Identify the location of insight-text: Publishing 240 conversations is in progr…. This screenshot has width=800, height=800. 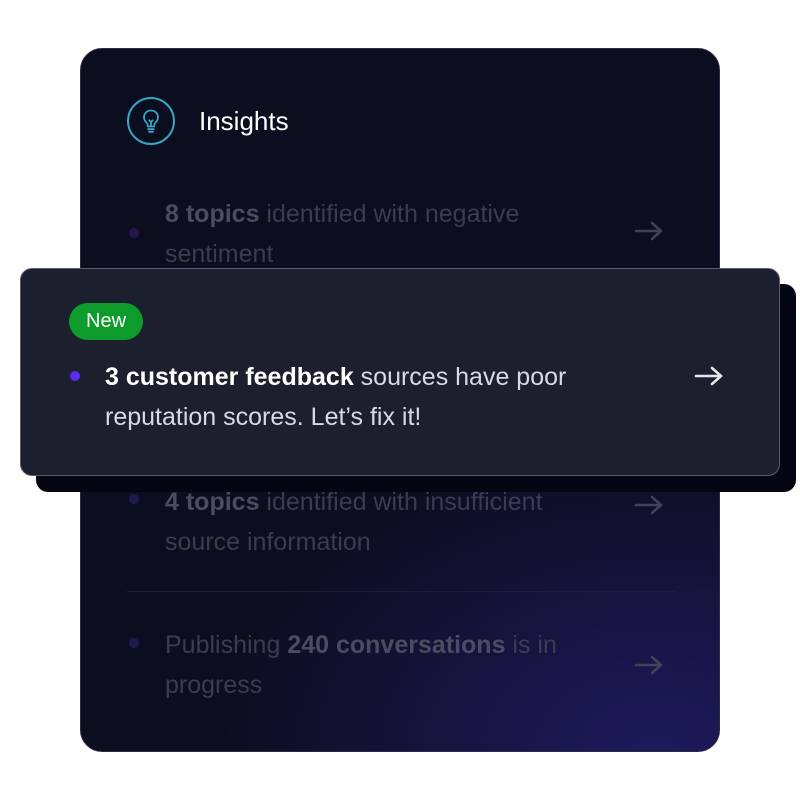
(380, 665).